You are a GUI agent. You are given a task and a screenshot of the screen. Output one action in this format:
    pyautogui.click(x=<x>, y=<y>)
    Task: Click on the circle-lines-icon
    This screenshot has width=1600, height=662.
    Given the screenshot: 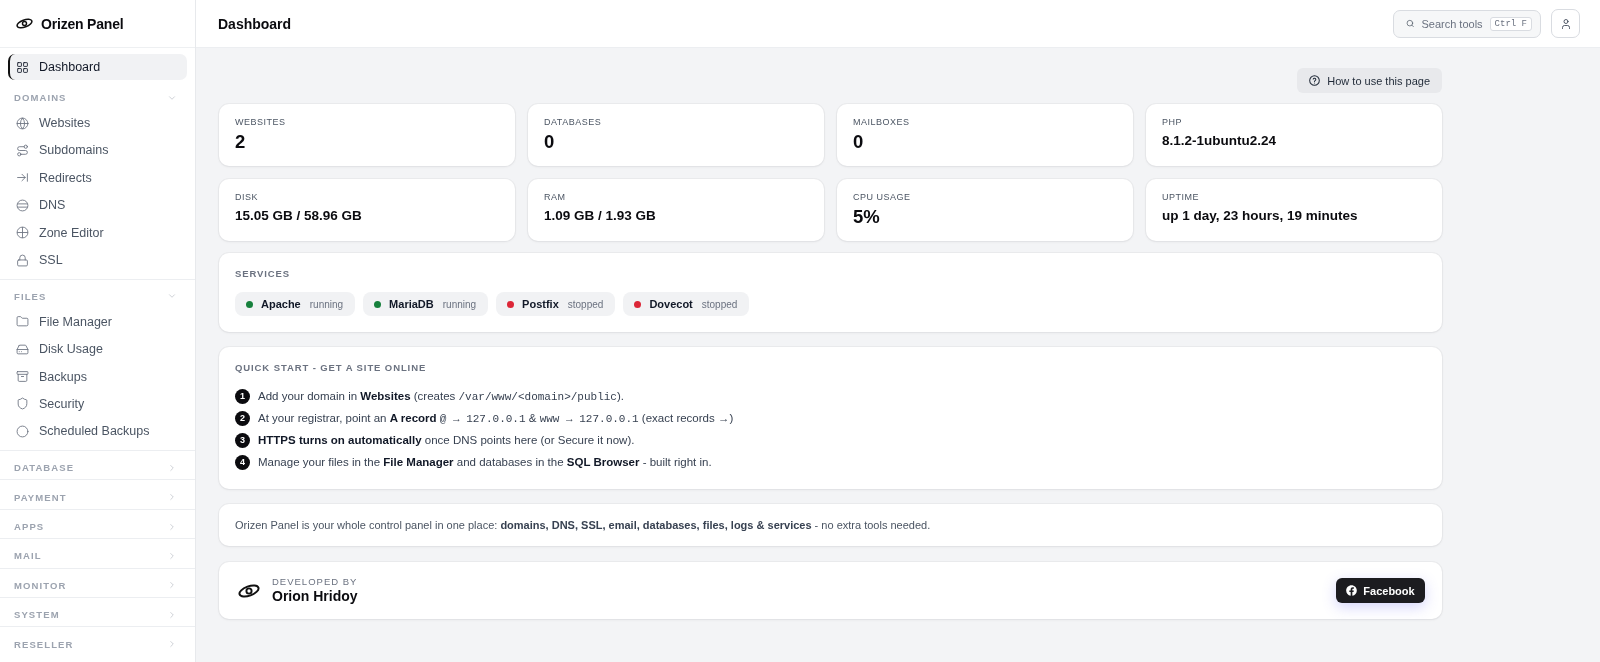 What is the action you would take?
    pyautogui.click(x=22, y=205)
    